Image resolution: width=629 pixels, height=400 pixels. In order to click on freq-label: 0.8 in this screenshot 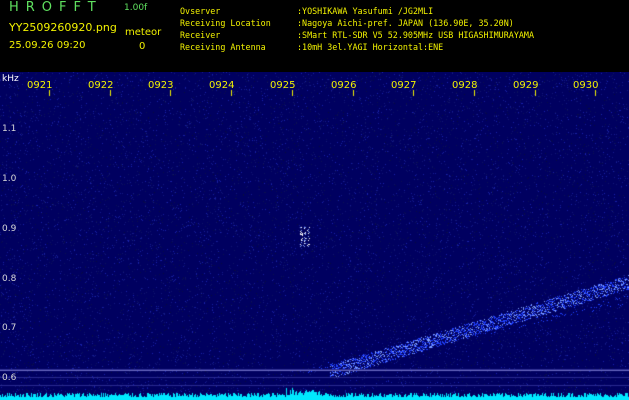, I will do `click(9, 279)`.